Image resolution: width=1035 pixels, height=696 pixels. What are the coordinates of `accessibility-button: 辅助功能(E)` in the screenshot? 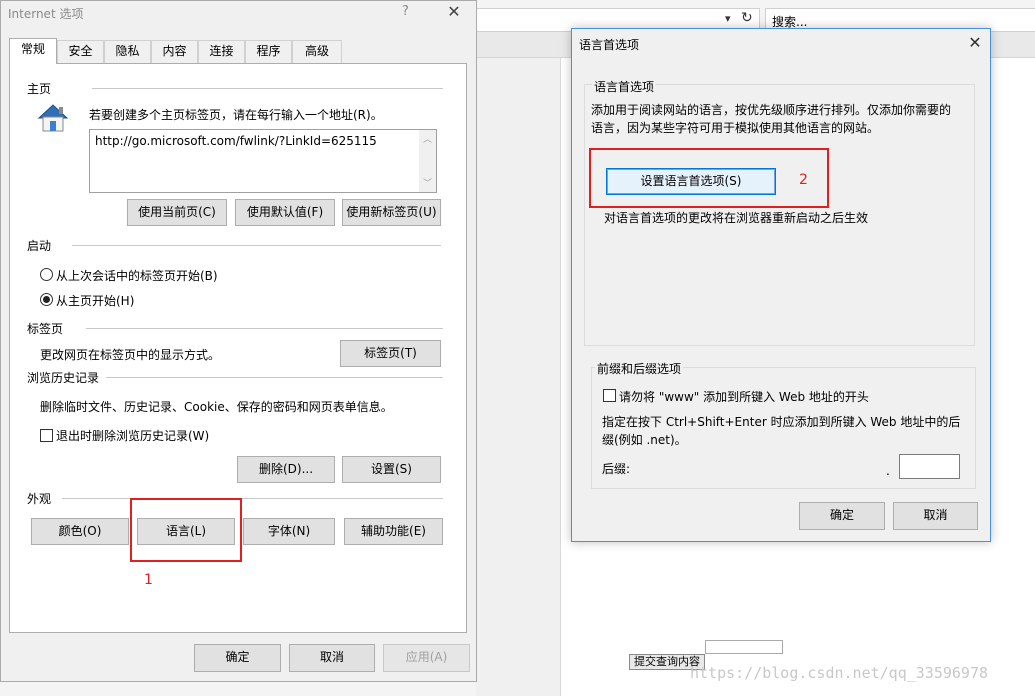 It's located at (393, 531).